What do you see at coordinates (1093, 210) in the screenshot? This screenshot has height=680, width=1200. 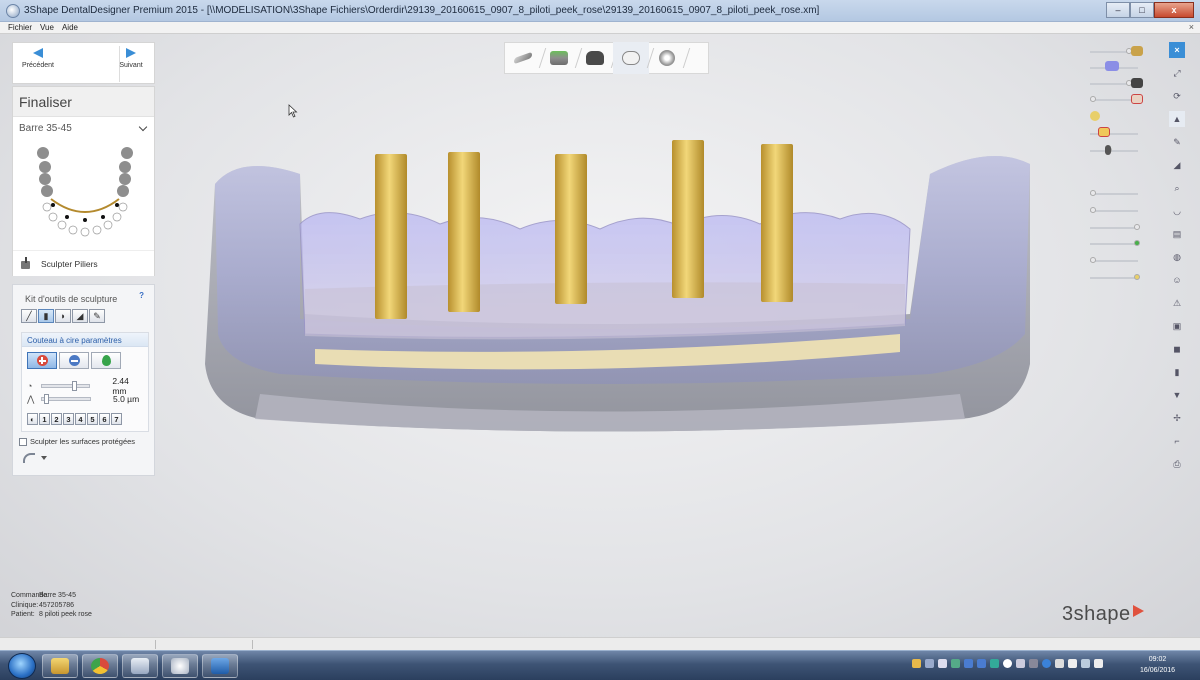 I see `visibility-slider-8-thumb` at bounding box center [1093, 210].